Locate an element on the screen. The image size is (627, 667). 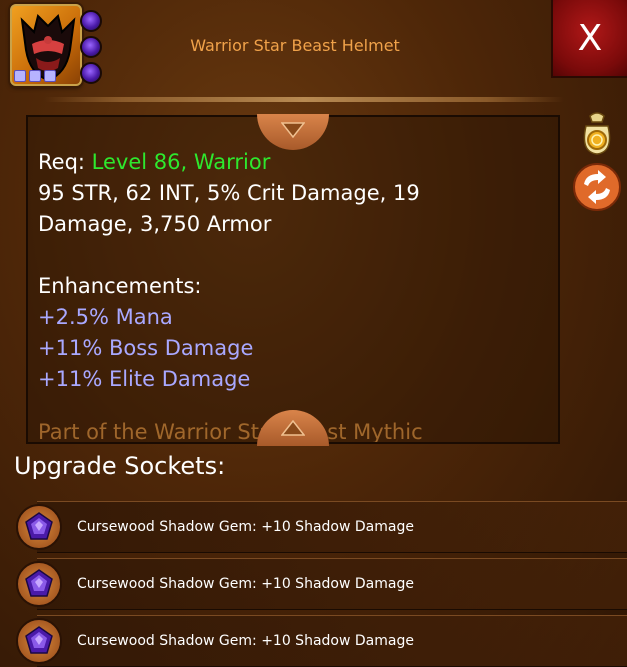
stats-line: 95 STR, 62 INT, 5% Crit Damage, 19 is located at coordinates (229, 193).